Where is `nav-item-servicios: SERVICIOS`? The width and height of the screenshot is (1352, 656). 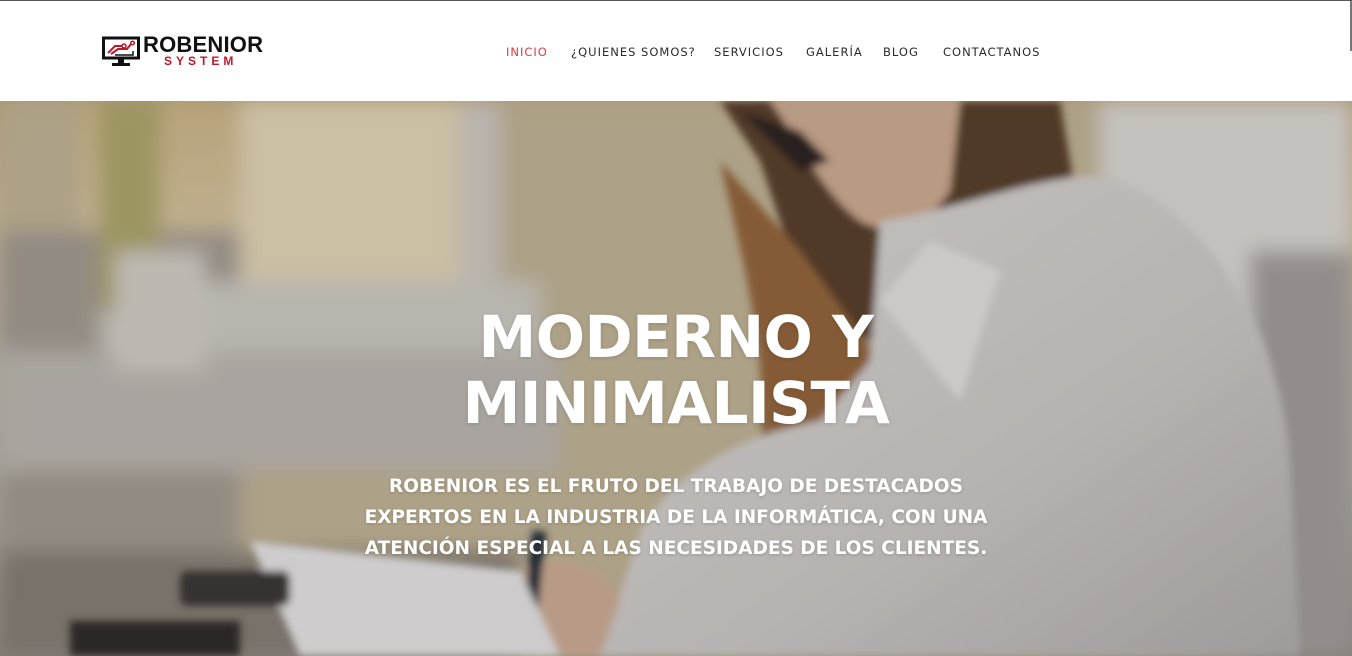
nav-item-servicios: SERVICIOS is located at coordinates (749, 52).